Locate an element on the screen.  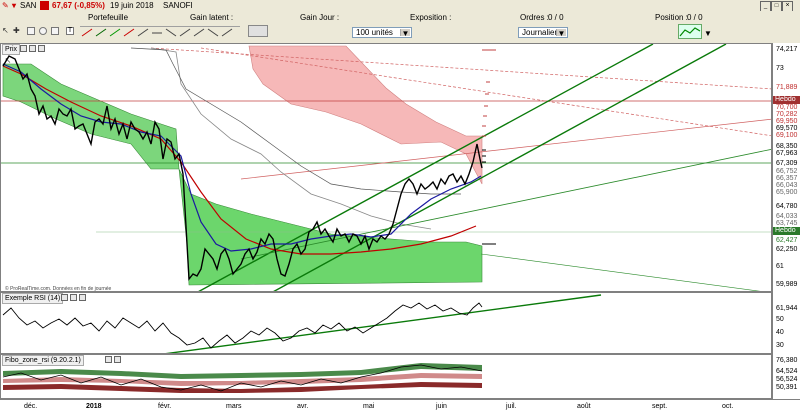
quantity-value: 100 unités is located at coordinates (374, 32).